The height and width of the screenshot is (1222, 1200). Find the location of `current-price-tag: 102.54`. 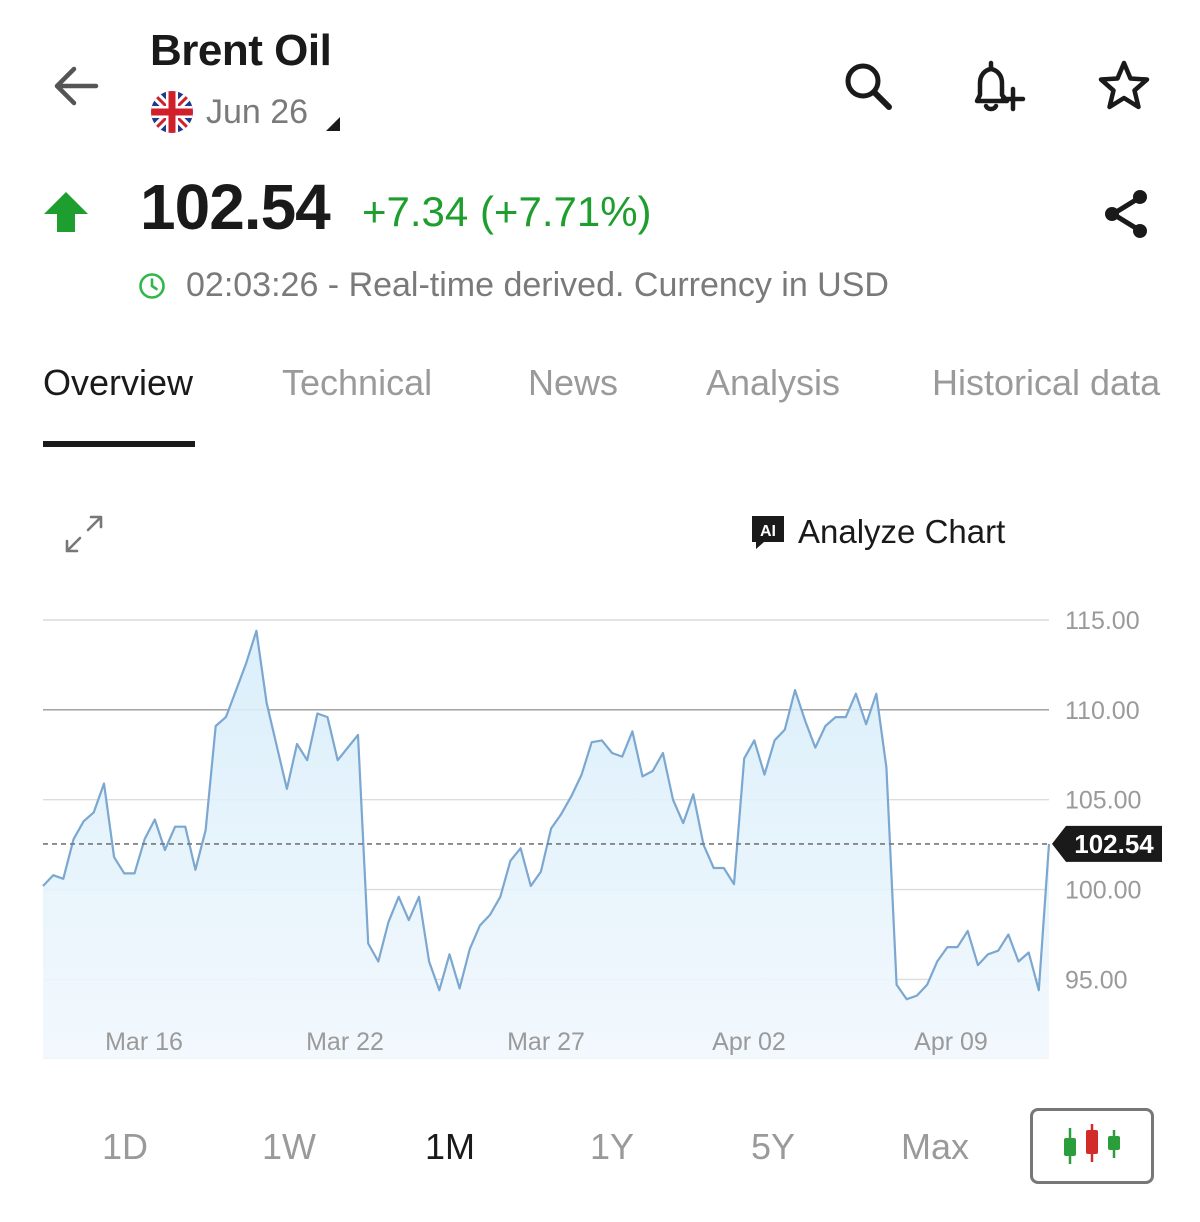

current-price-tag: 102.54 is located at coordinates (1107, 843).